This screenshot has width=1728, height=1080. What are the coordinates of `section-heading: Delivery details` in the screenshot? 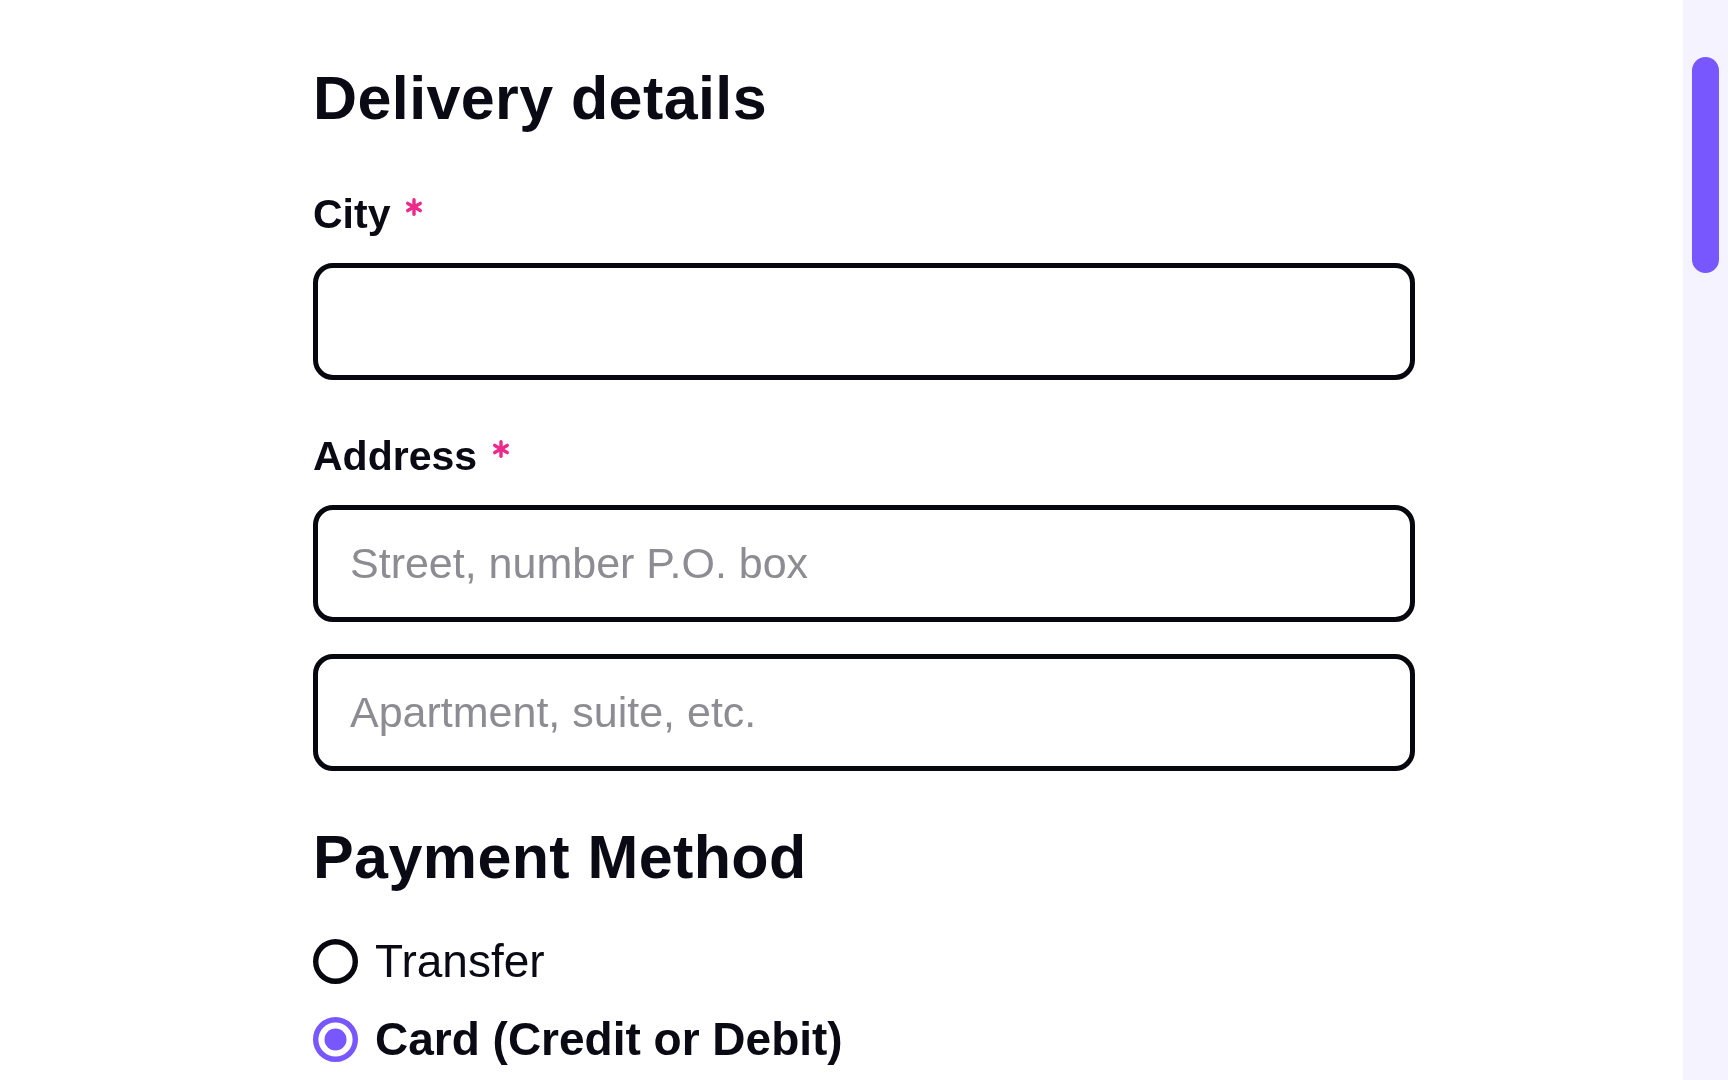 It's located at (540, 98).